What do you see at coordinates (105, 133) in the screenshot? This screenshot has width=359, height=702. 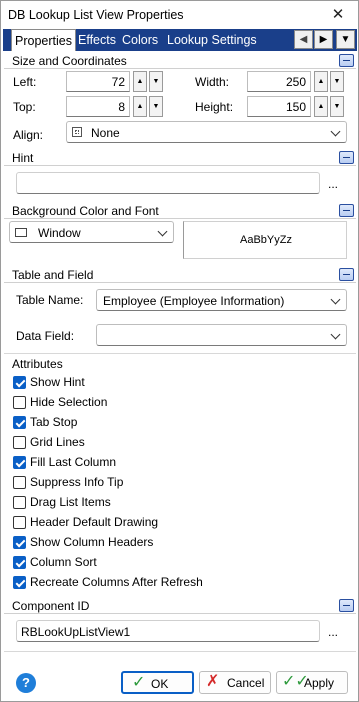 I see `align-value: None` at bounding box center [105, 133].